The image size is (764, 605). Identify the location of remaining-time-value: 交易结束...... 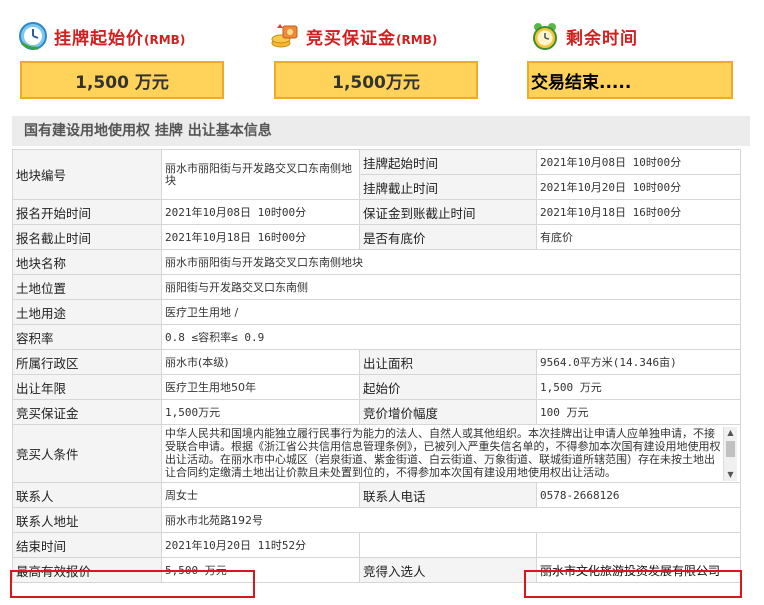
(630, 80).